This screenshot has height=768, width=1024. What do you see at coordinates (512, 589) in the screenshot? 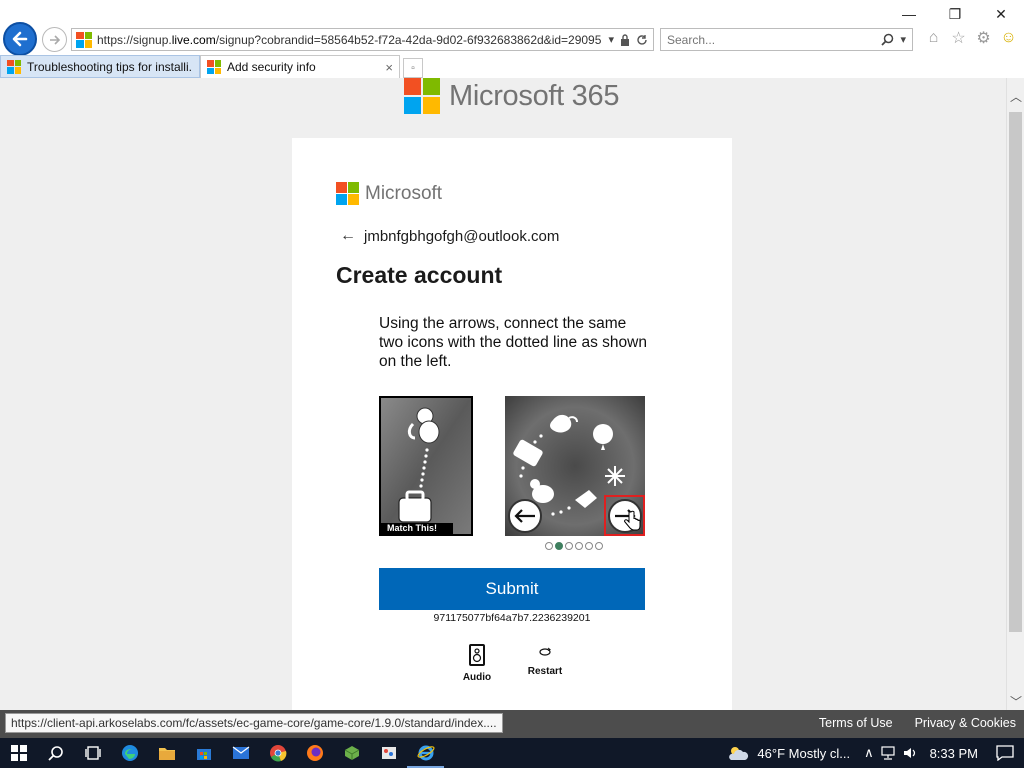
I see `submit-button: Submit` at bounding box center [512, 589].